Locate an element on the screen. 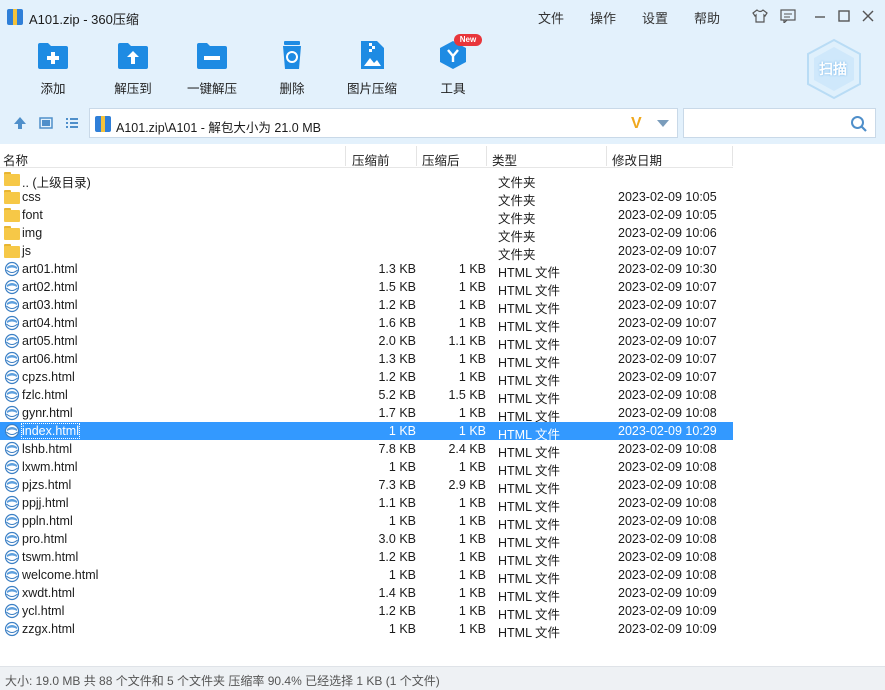 The height and width of the screenshot is (690, 885). scan-button: 扫描 is located at coordinates (834, 69).